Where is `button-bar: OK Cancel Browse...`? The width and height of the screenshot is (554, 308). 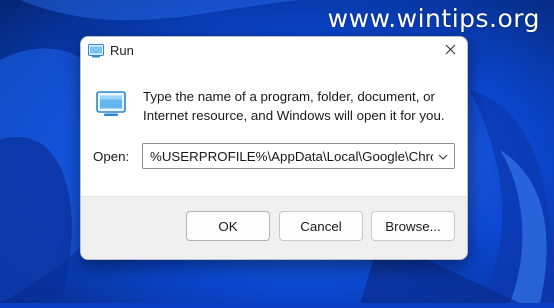 button-bar: OK Cancel Browse... is located at coordinates (274, 227).